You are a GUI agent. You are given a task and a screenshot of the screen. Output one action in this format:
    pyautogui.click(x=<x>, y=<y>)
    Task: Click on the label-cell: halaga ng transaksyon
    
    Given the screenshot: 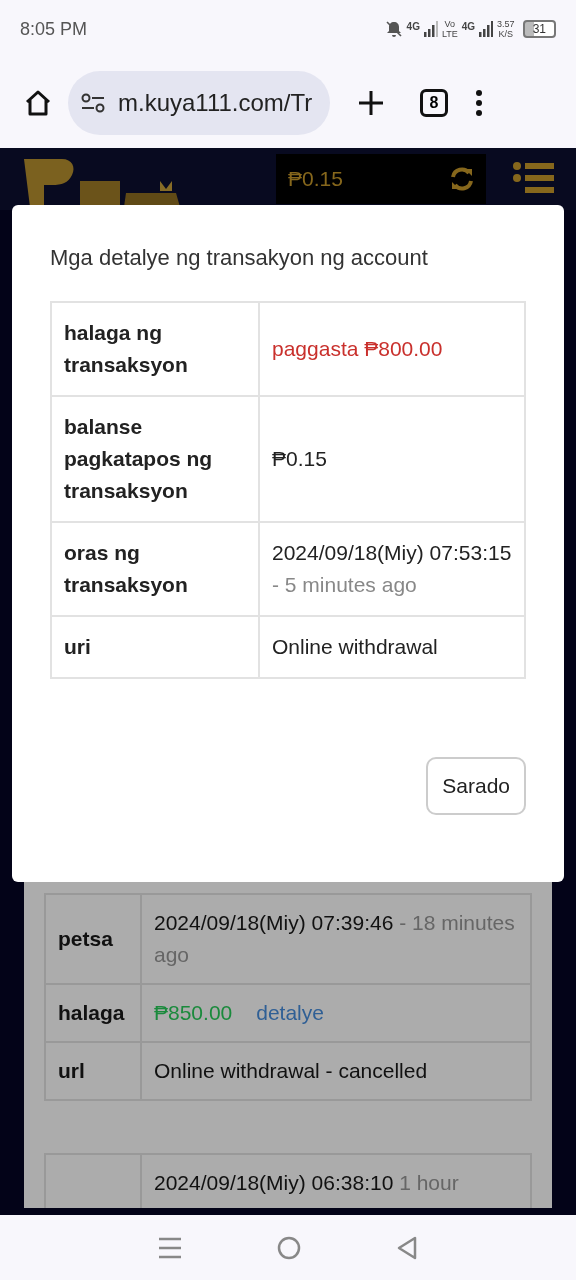 What is the action you would take?
    pyautogui.click(x=155, y=349)
    